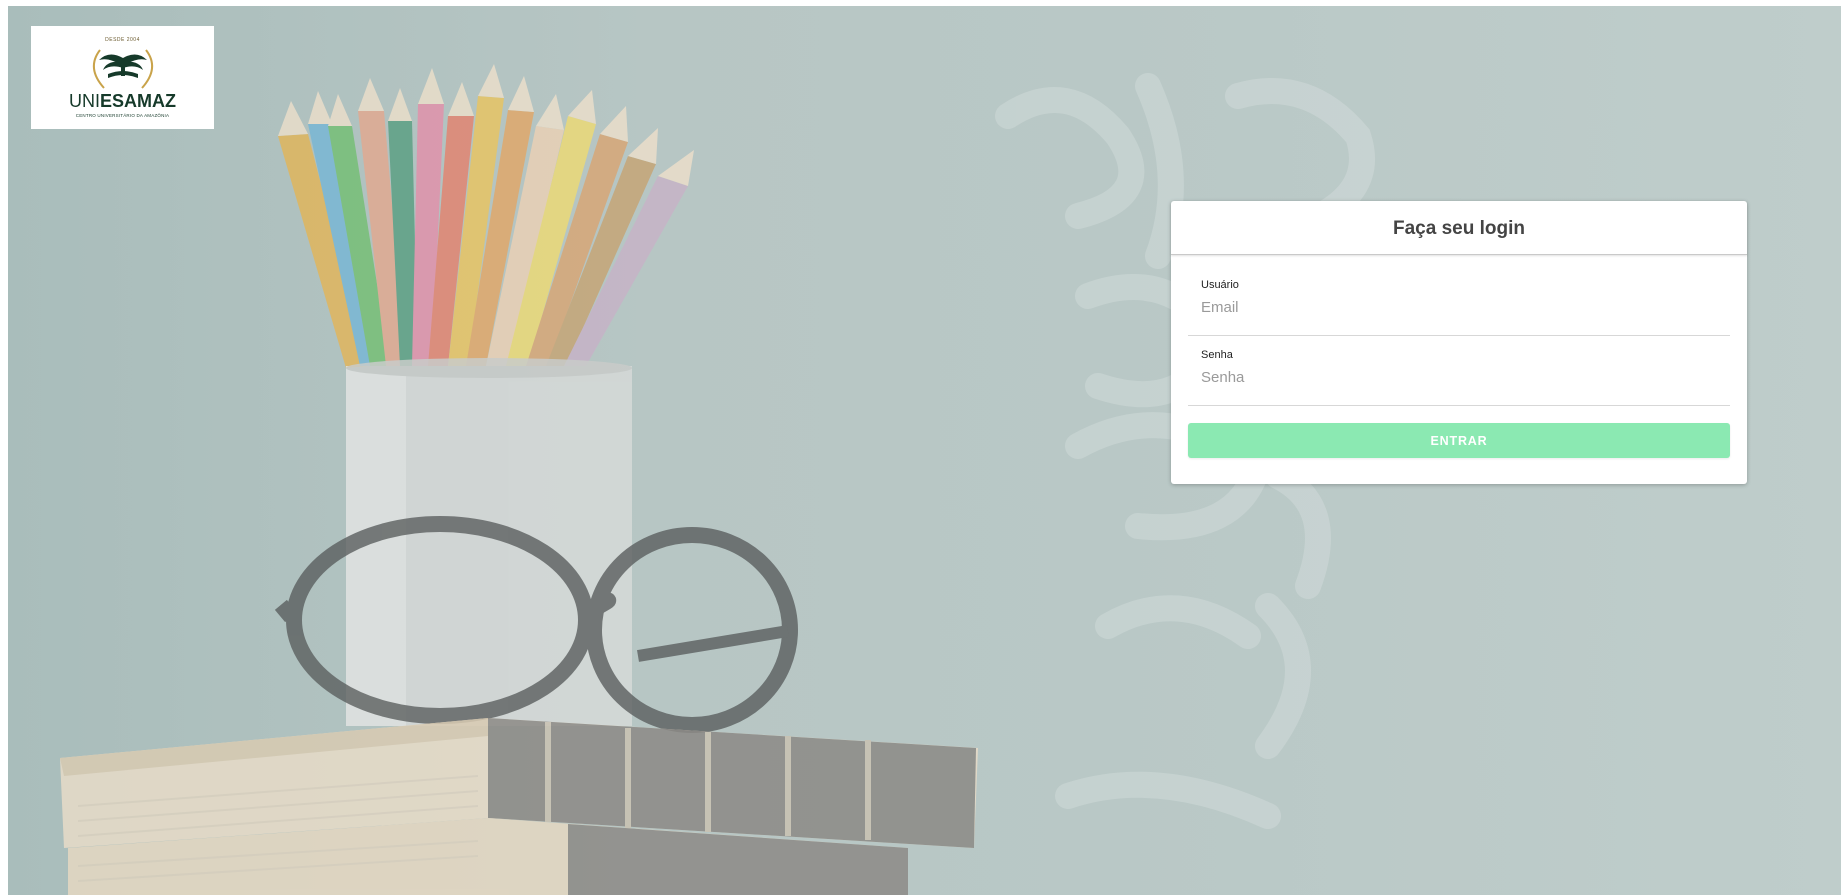  Describe the element at coordinates (1459, 342) in the screenshot. I see `login-card: Faça seu login Usuário Senha ENTRAR` at that location.